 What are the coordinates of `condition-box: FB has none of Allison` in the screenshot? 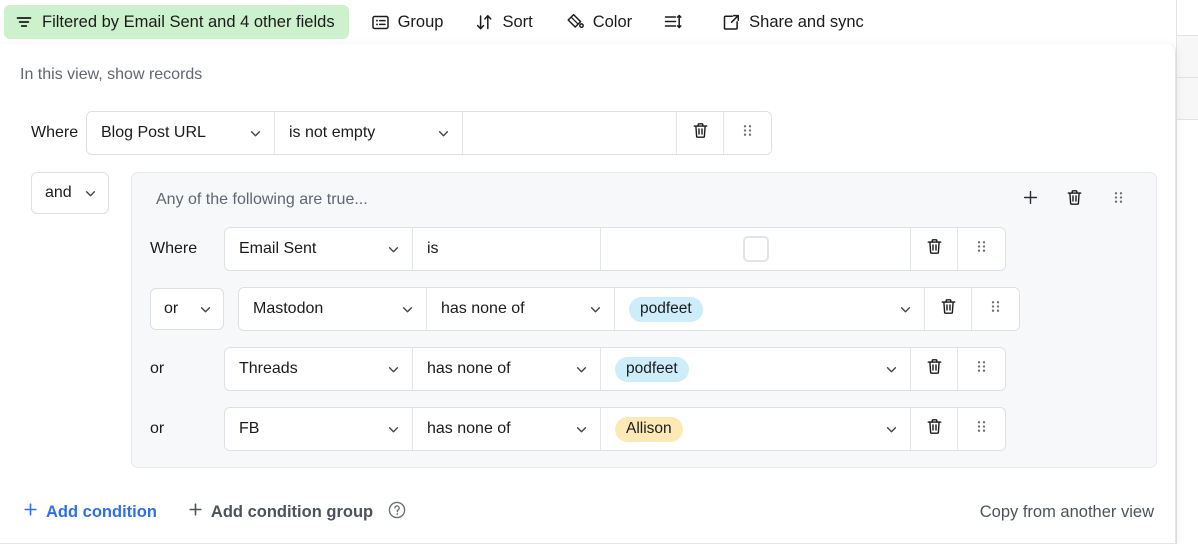 It's located at (615, 429).